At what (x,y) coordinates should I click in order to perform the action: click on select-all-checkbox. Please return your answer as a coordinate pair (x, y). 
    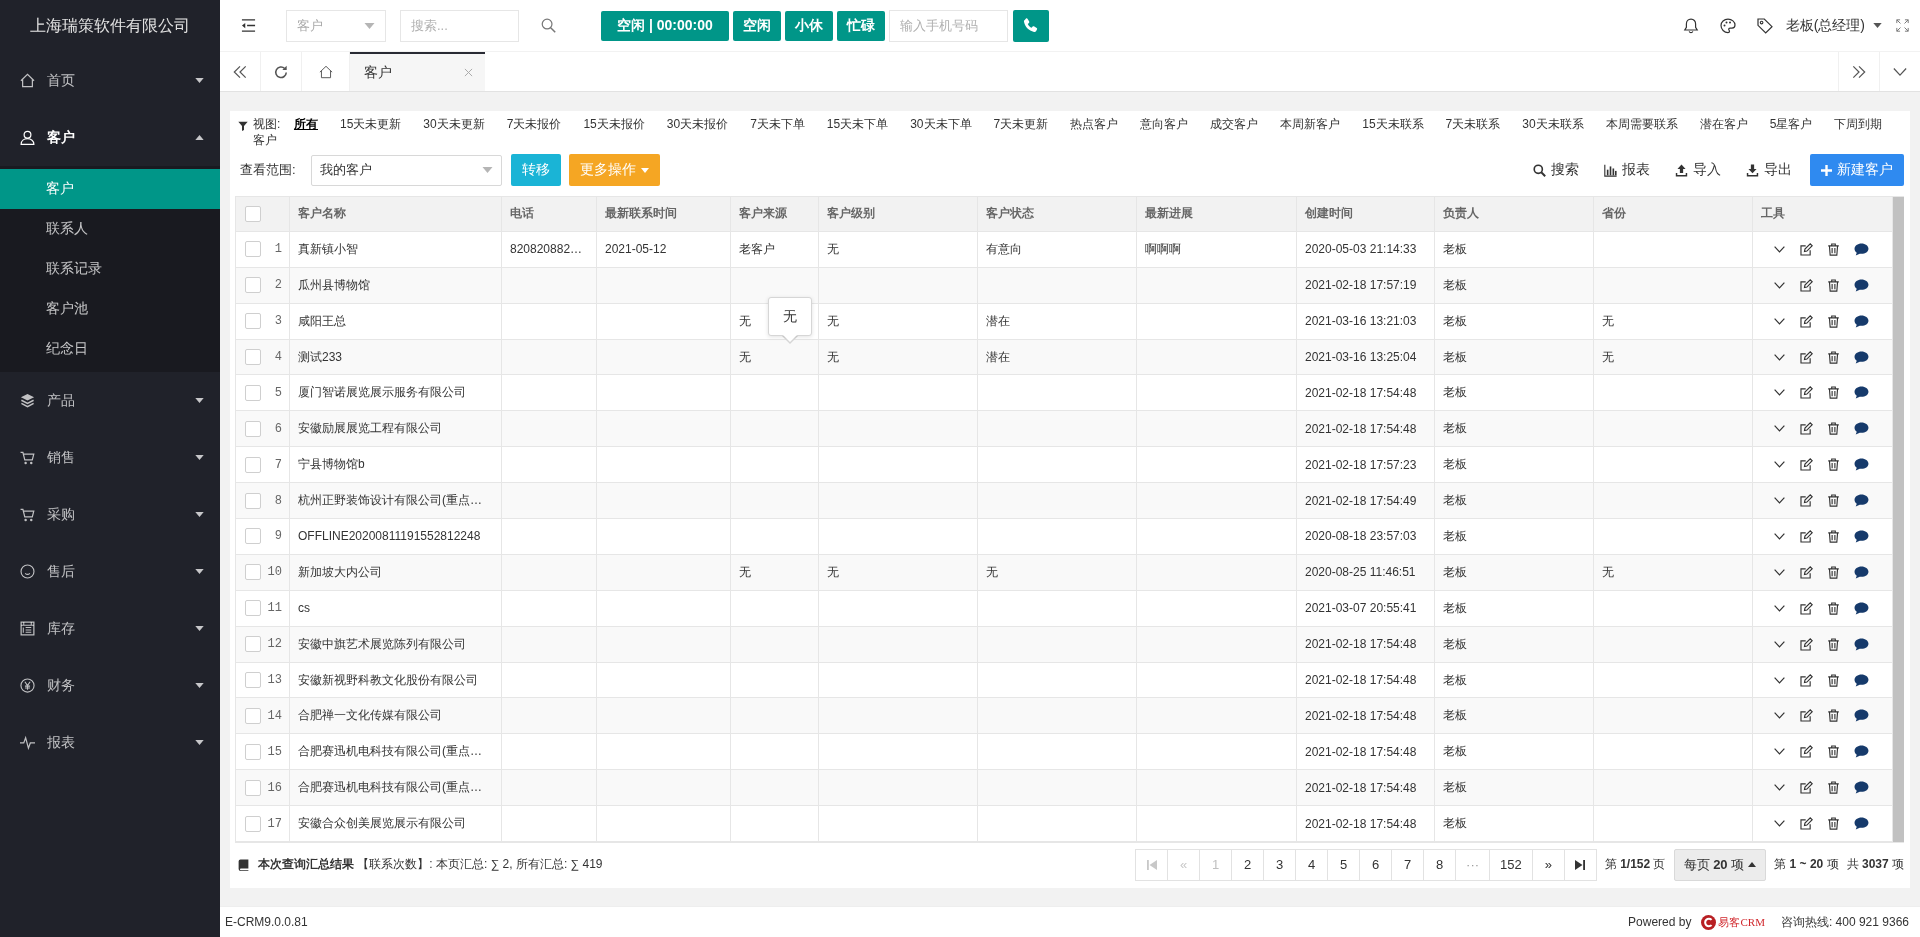
    Looking at the image, I should click on (253, 213).